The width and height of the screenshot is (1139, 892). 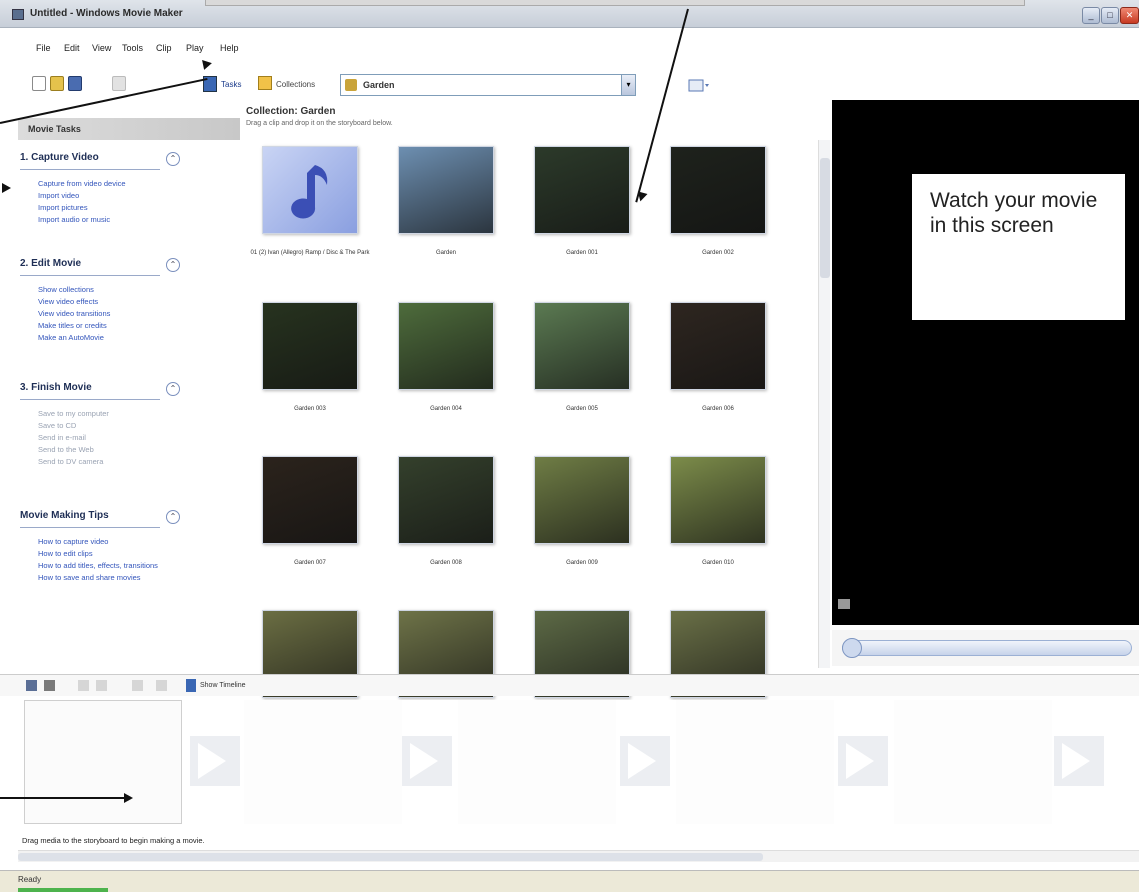 I want to click on open-project-icon, so click(x=57, y=83).